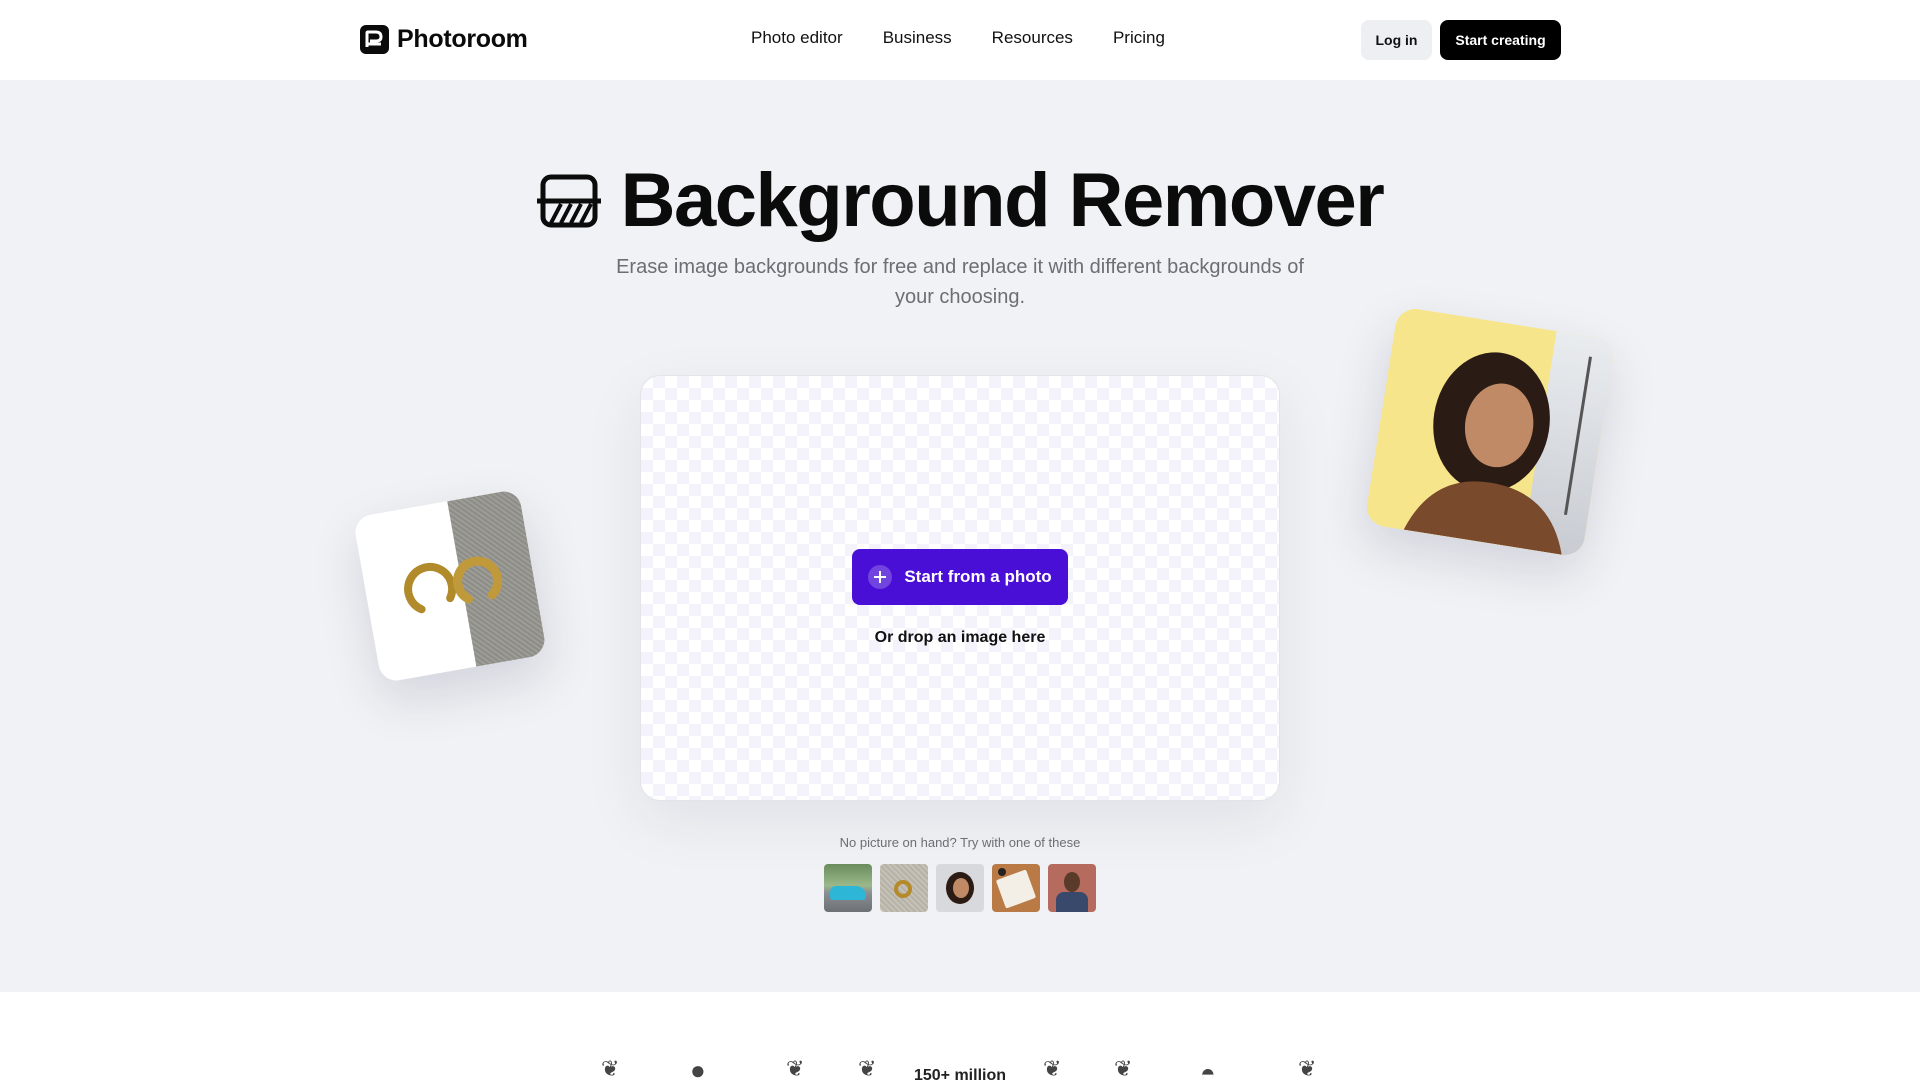 Image resolution: width=1920 pixels, height=1080 pixels. Describe the element at coordinates (960, 1073) in the screenshot. I see `users-stat: 150+ million` at that location.